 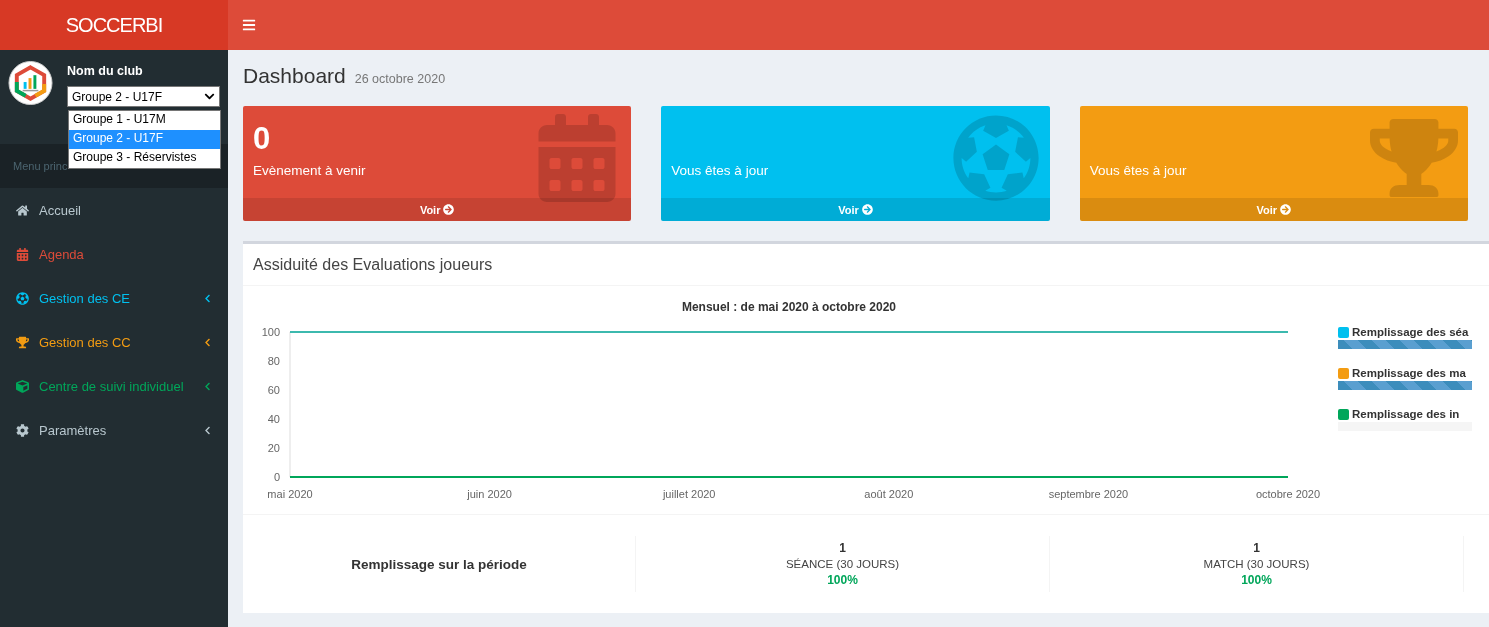 I want to click on brand-logo: SOCCERBI, so click(x=114, y=25).